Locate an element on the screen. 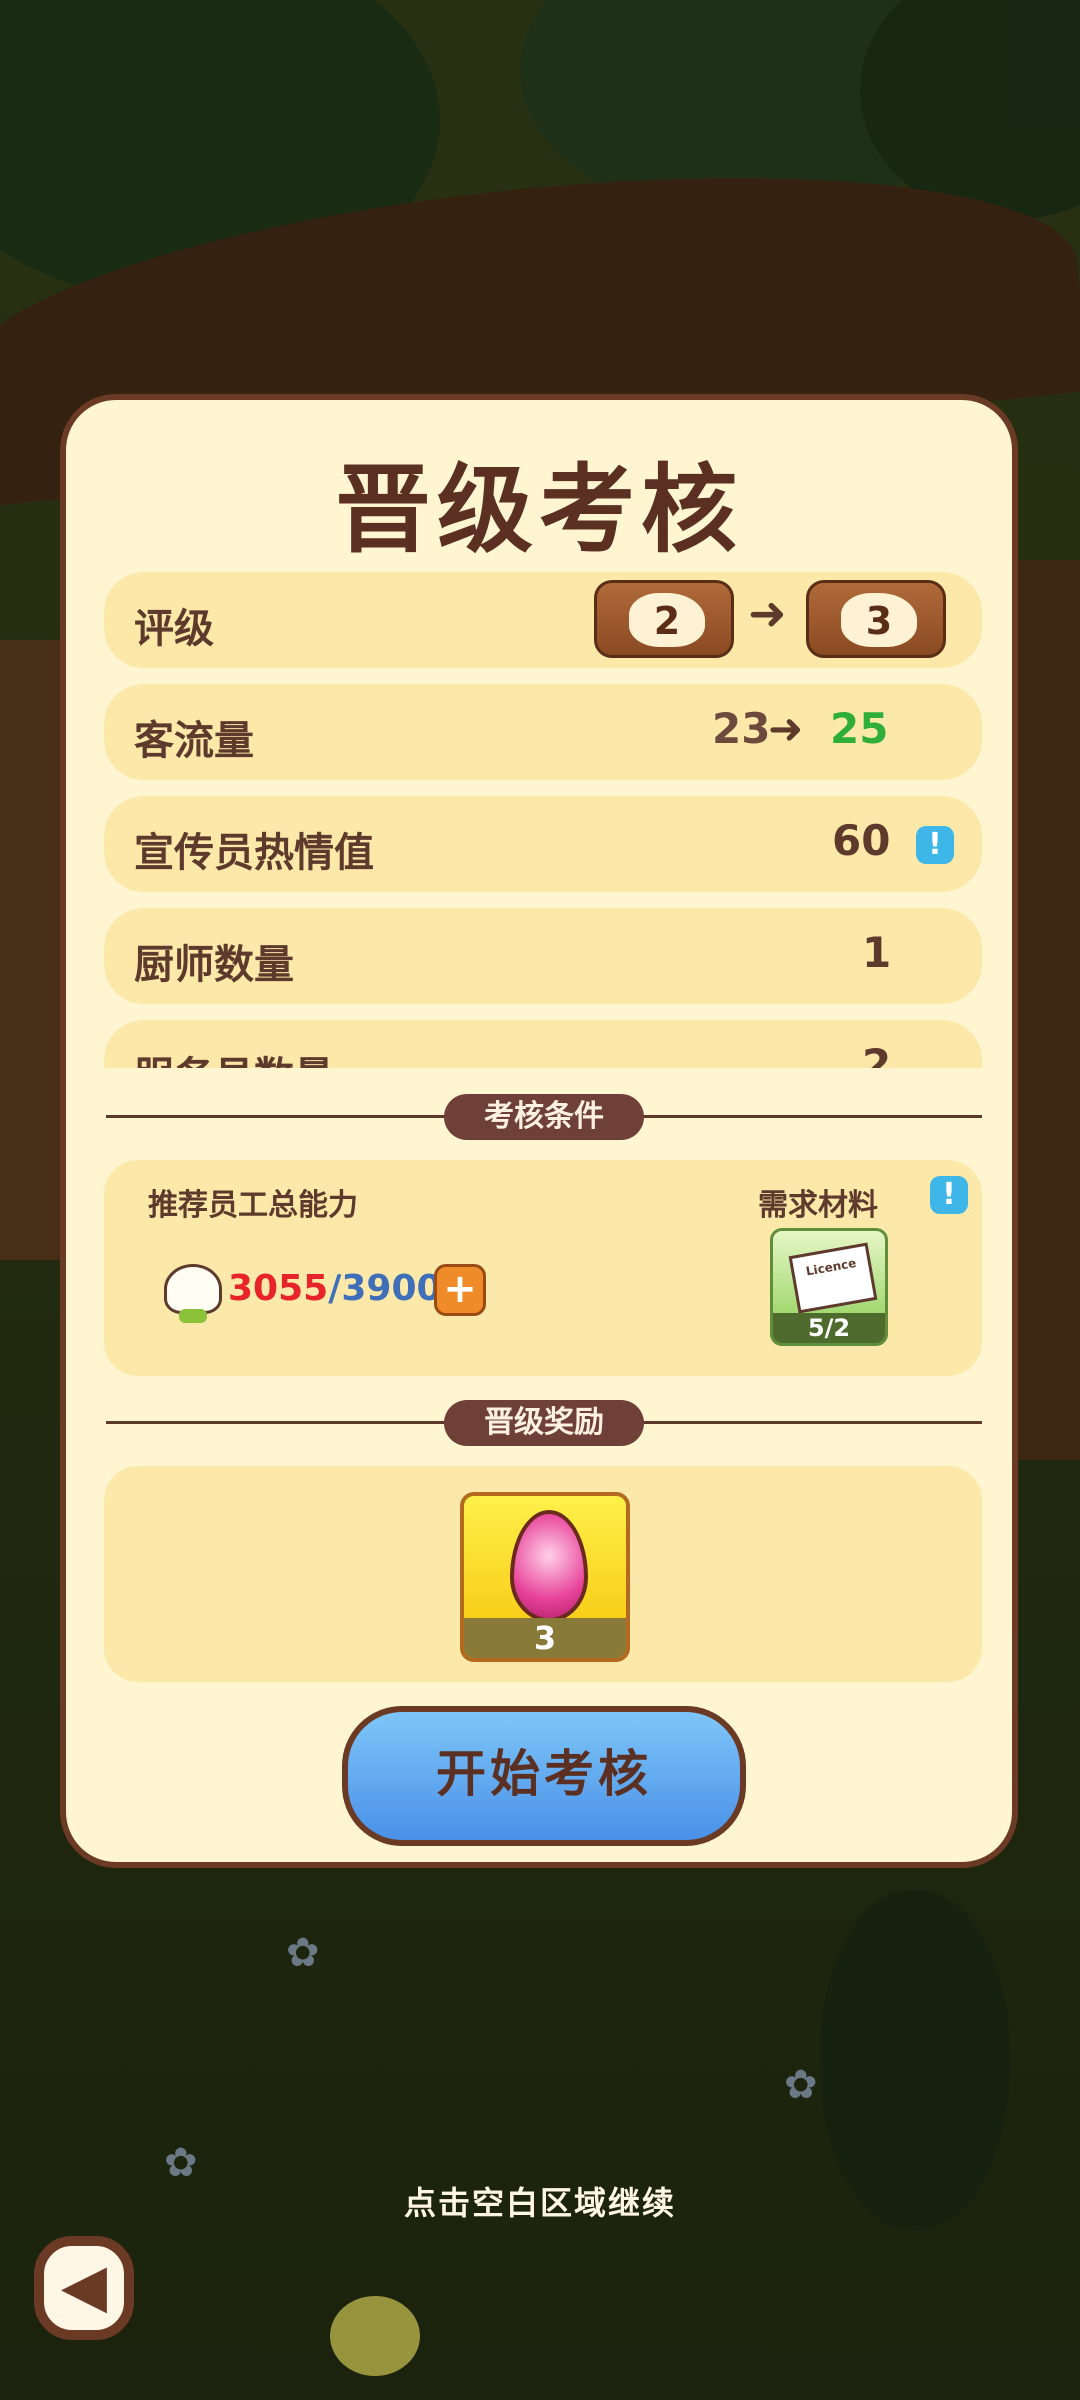  rating-from-badge: 2 is located at coordinates (664, 619).